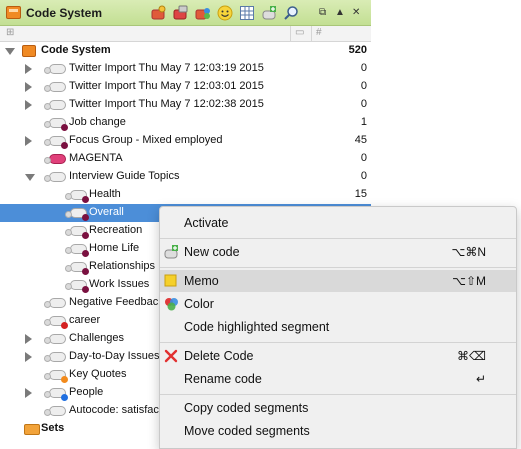 Image resolution: width=521 pixels, height=449 pixels. Describe the element at coordinates (203, 13) in the screenshot. I see `code-favorites-icon` at that location.